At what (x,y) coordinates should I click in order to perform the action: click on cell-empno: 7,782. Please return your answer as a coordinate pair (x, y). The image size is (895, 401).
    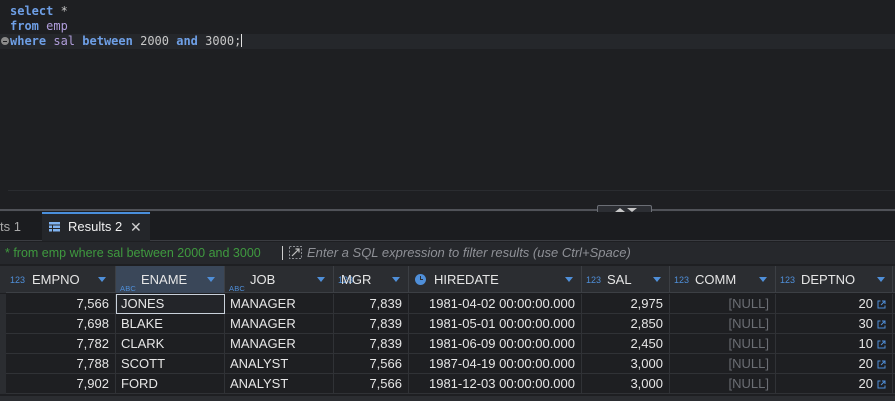
    Looking at the image, I should click on (61, 344).